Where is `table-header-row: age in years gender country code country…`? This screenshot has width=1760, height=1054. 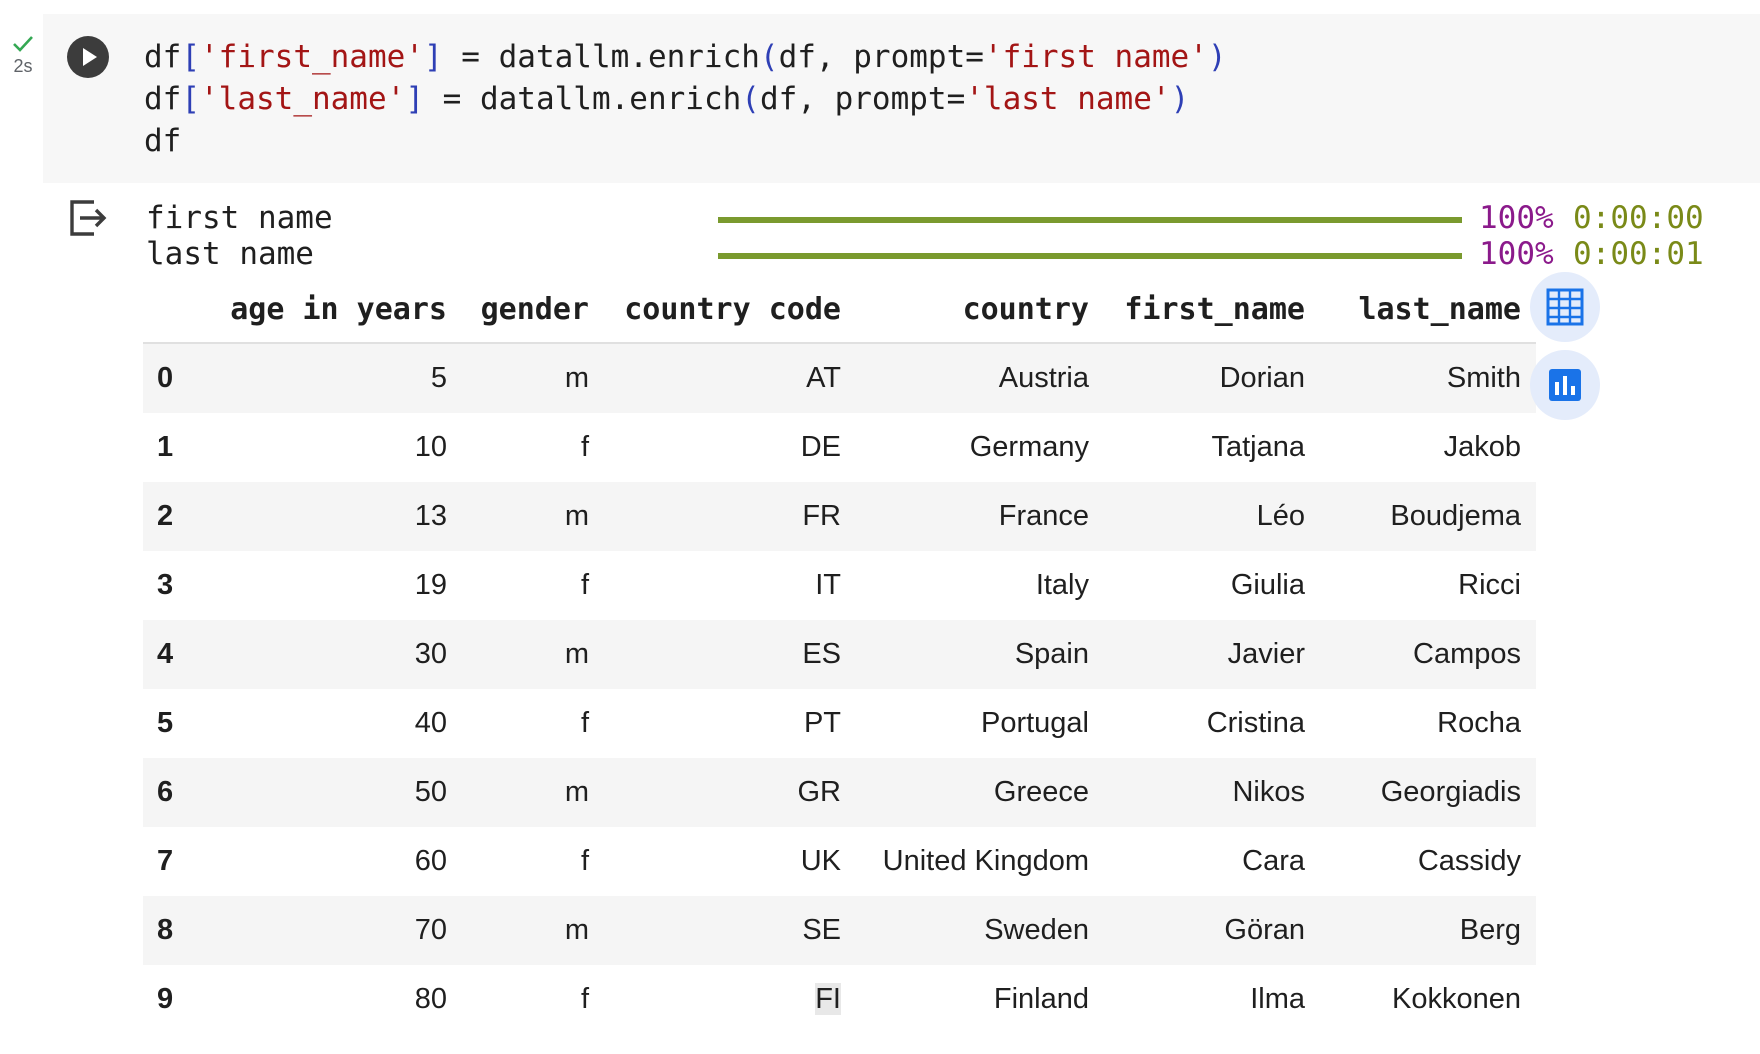
table-header-row: age in years gender country code country… is located at coordinates (839, 310).